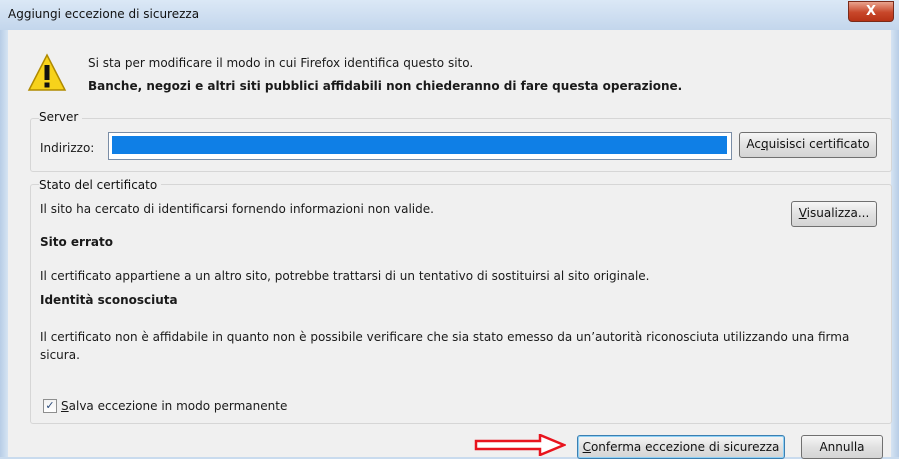 This screenshot has height=459, width=899. I want to click on confirm-accesskey: C, so click(586, 447).